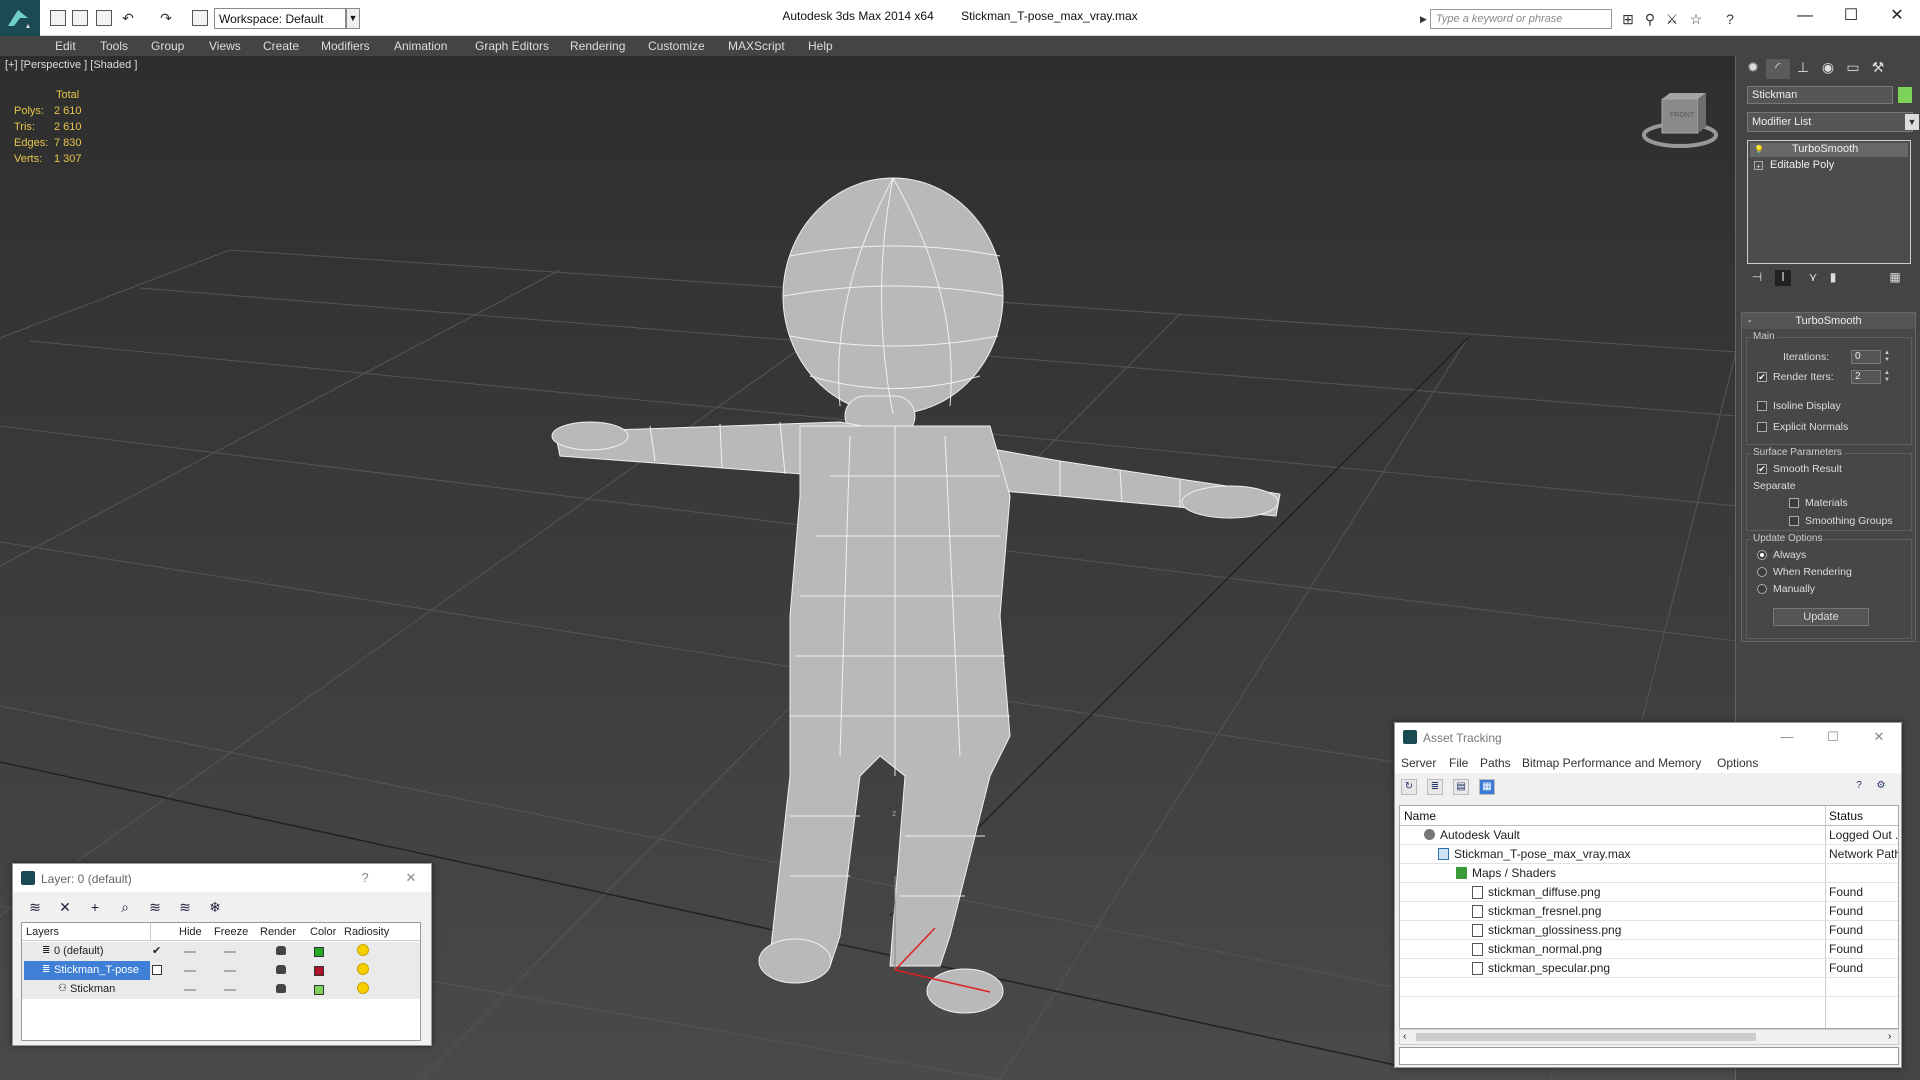  What do you see at coordinates (820, 46) in the screenshot?
I see `menu-help: Help` at bounding box center [820, 46].